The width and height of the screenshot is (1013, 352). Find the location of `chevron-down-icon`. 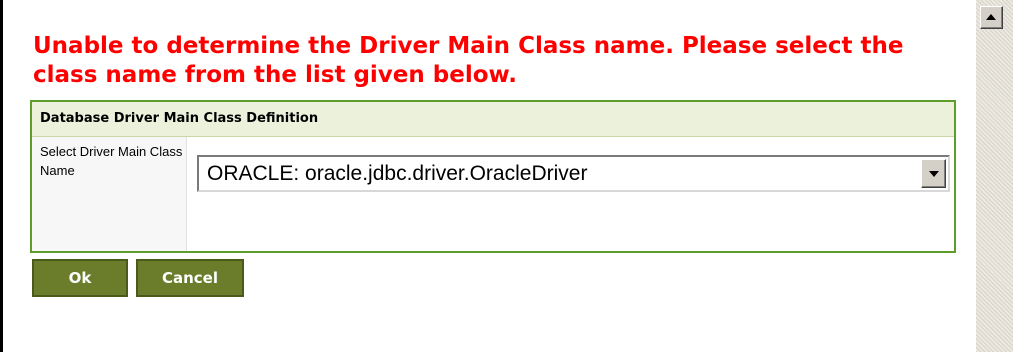

chevron-down-icon is located at coordinates (934, 174).